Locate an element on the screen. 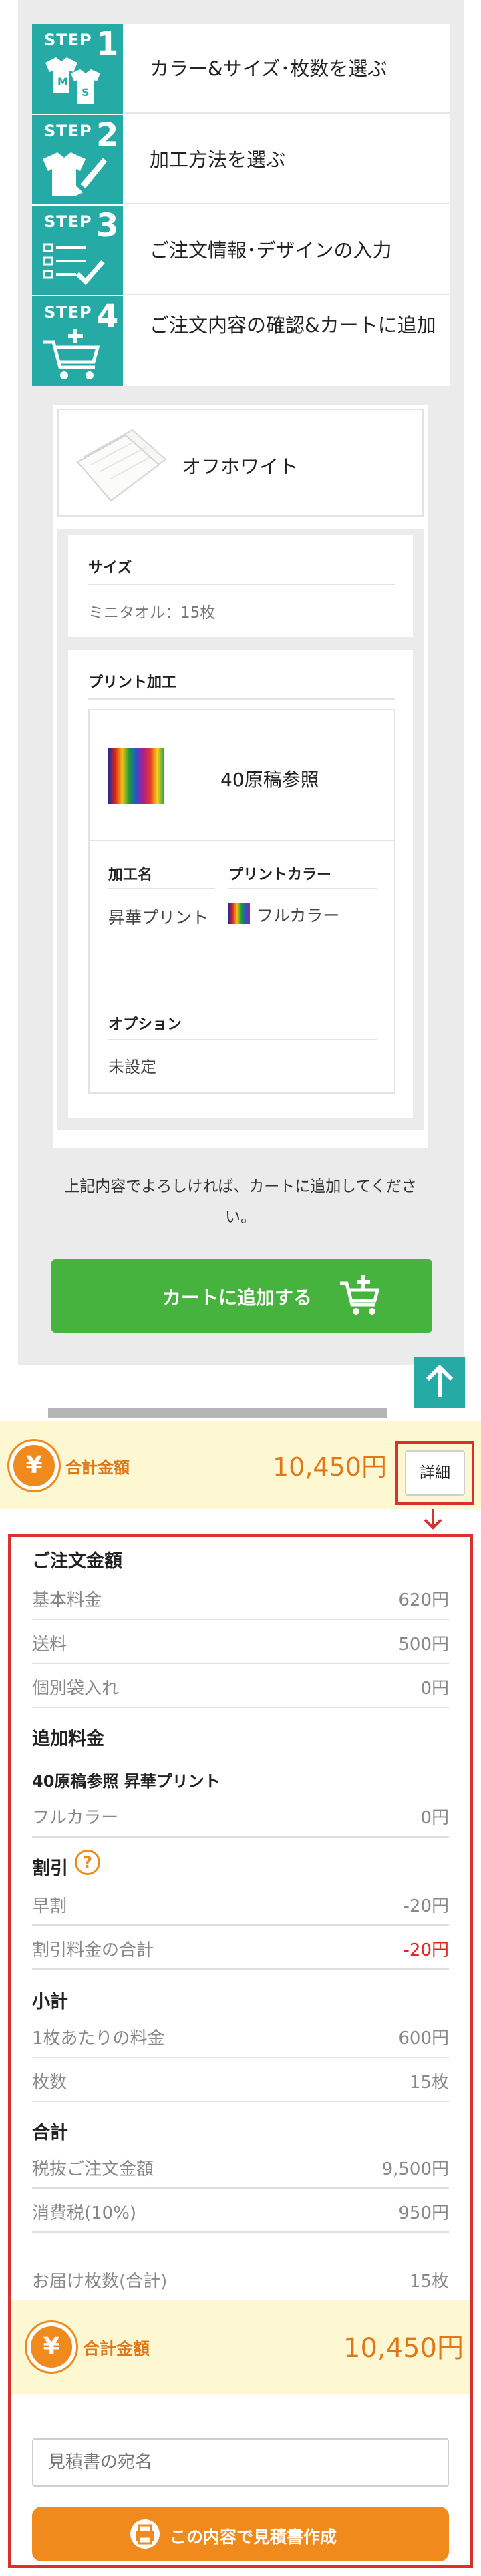  total-bar: ¥ 合計金額 10,450円 詳細 is located at coordinates (240, 1465).